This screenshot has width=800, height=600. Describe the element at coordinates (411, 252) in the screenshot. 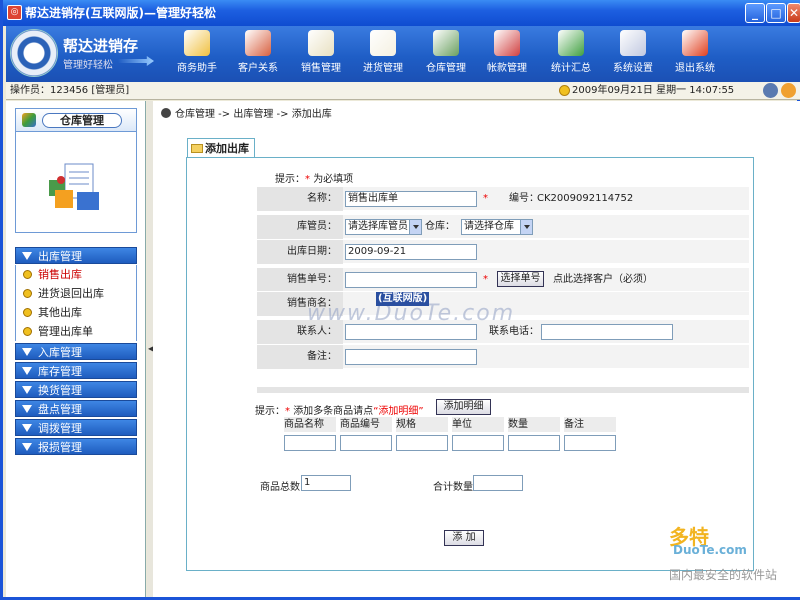

I see `date-field: 2009-09-21` at that location.